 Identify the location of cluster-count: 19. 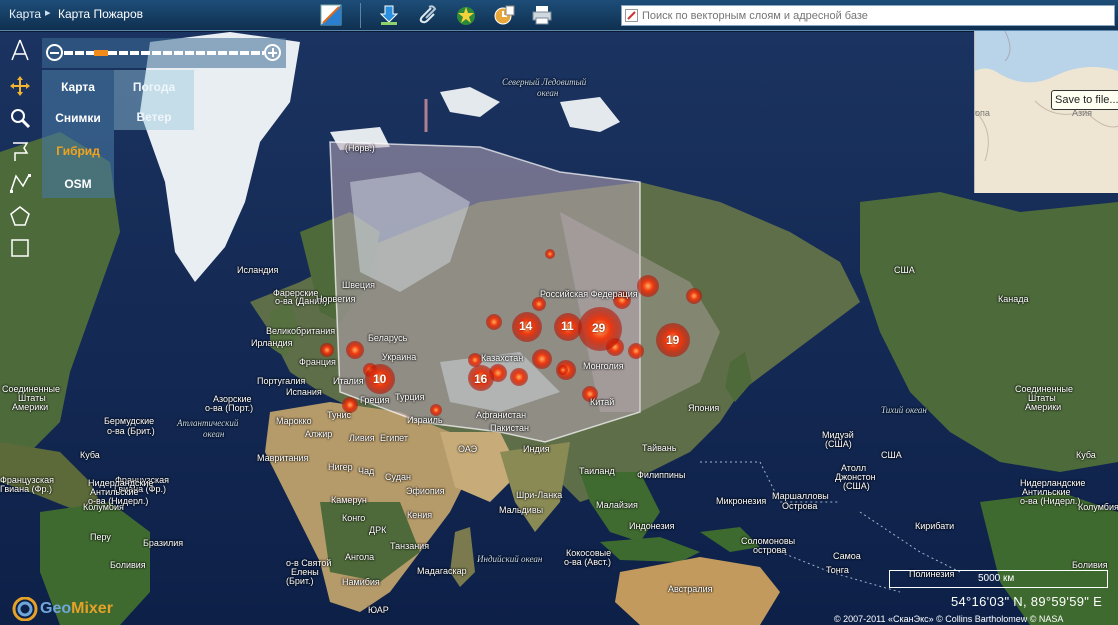
(672, 340).